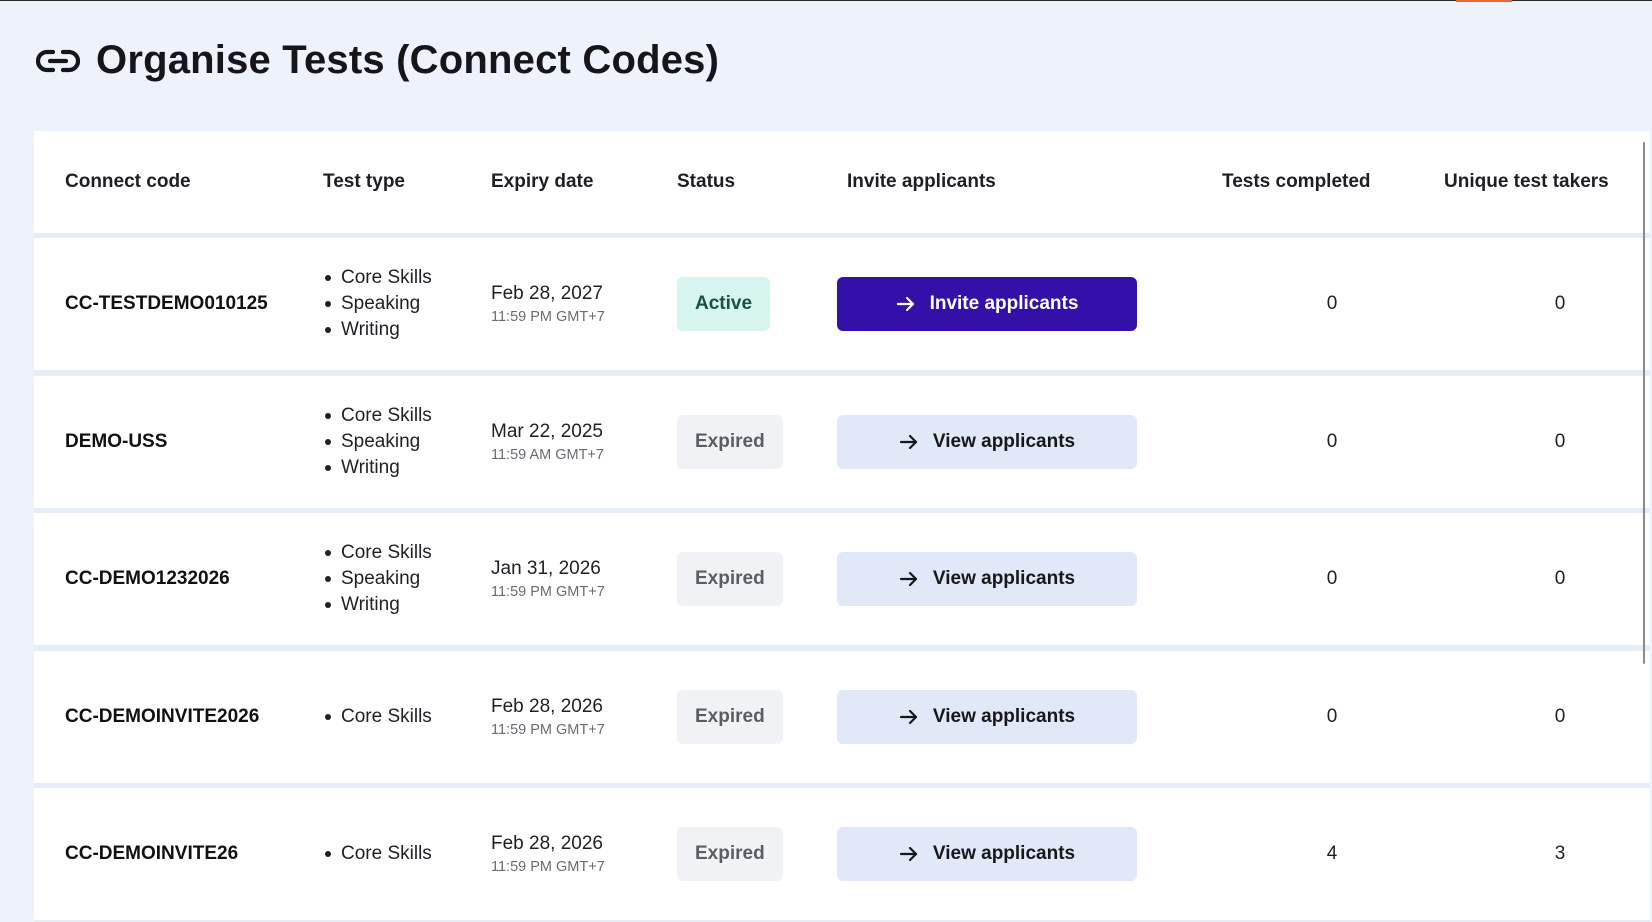 This screenshot has width=1652, height=922. What do you see at coordinates (1004, 303) in the screenshot?
I see `button-label: Invite applicants` at bounding box center [1004, 303].